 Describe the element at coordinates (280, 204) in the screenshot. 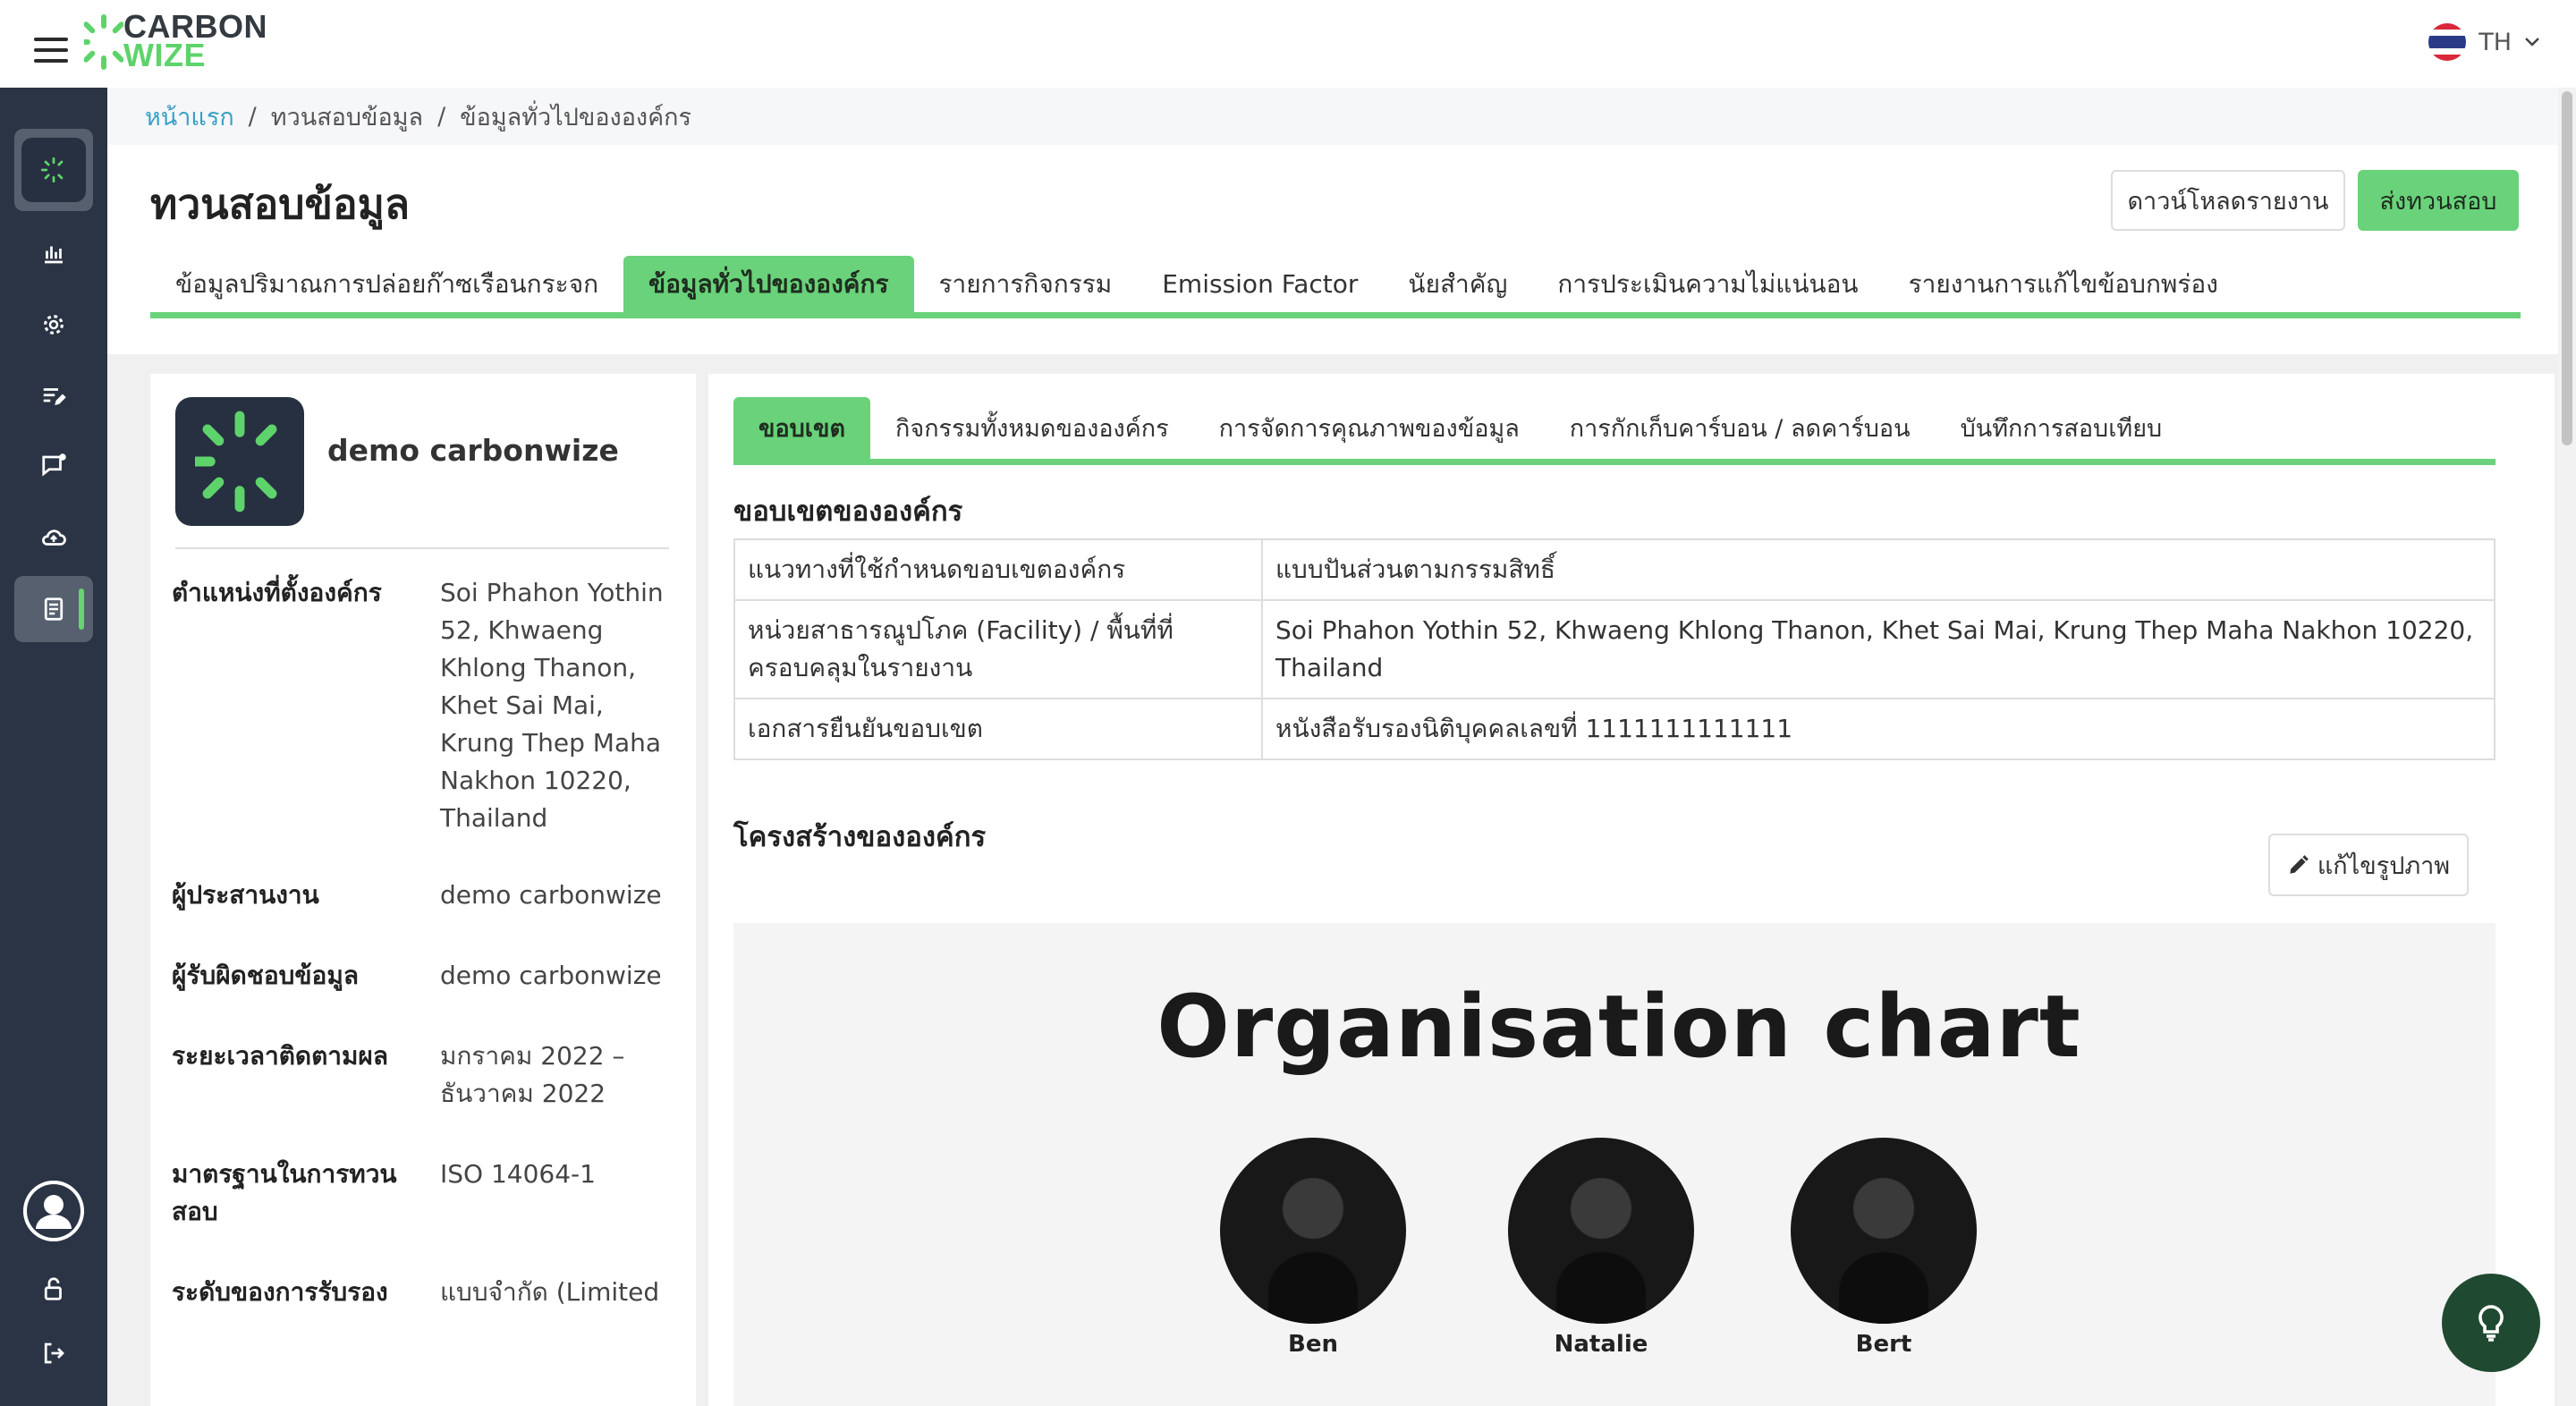

I see `page-title: ทวนสอบข้อมูล` at that location.